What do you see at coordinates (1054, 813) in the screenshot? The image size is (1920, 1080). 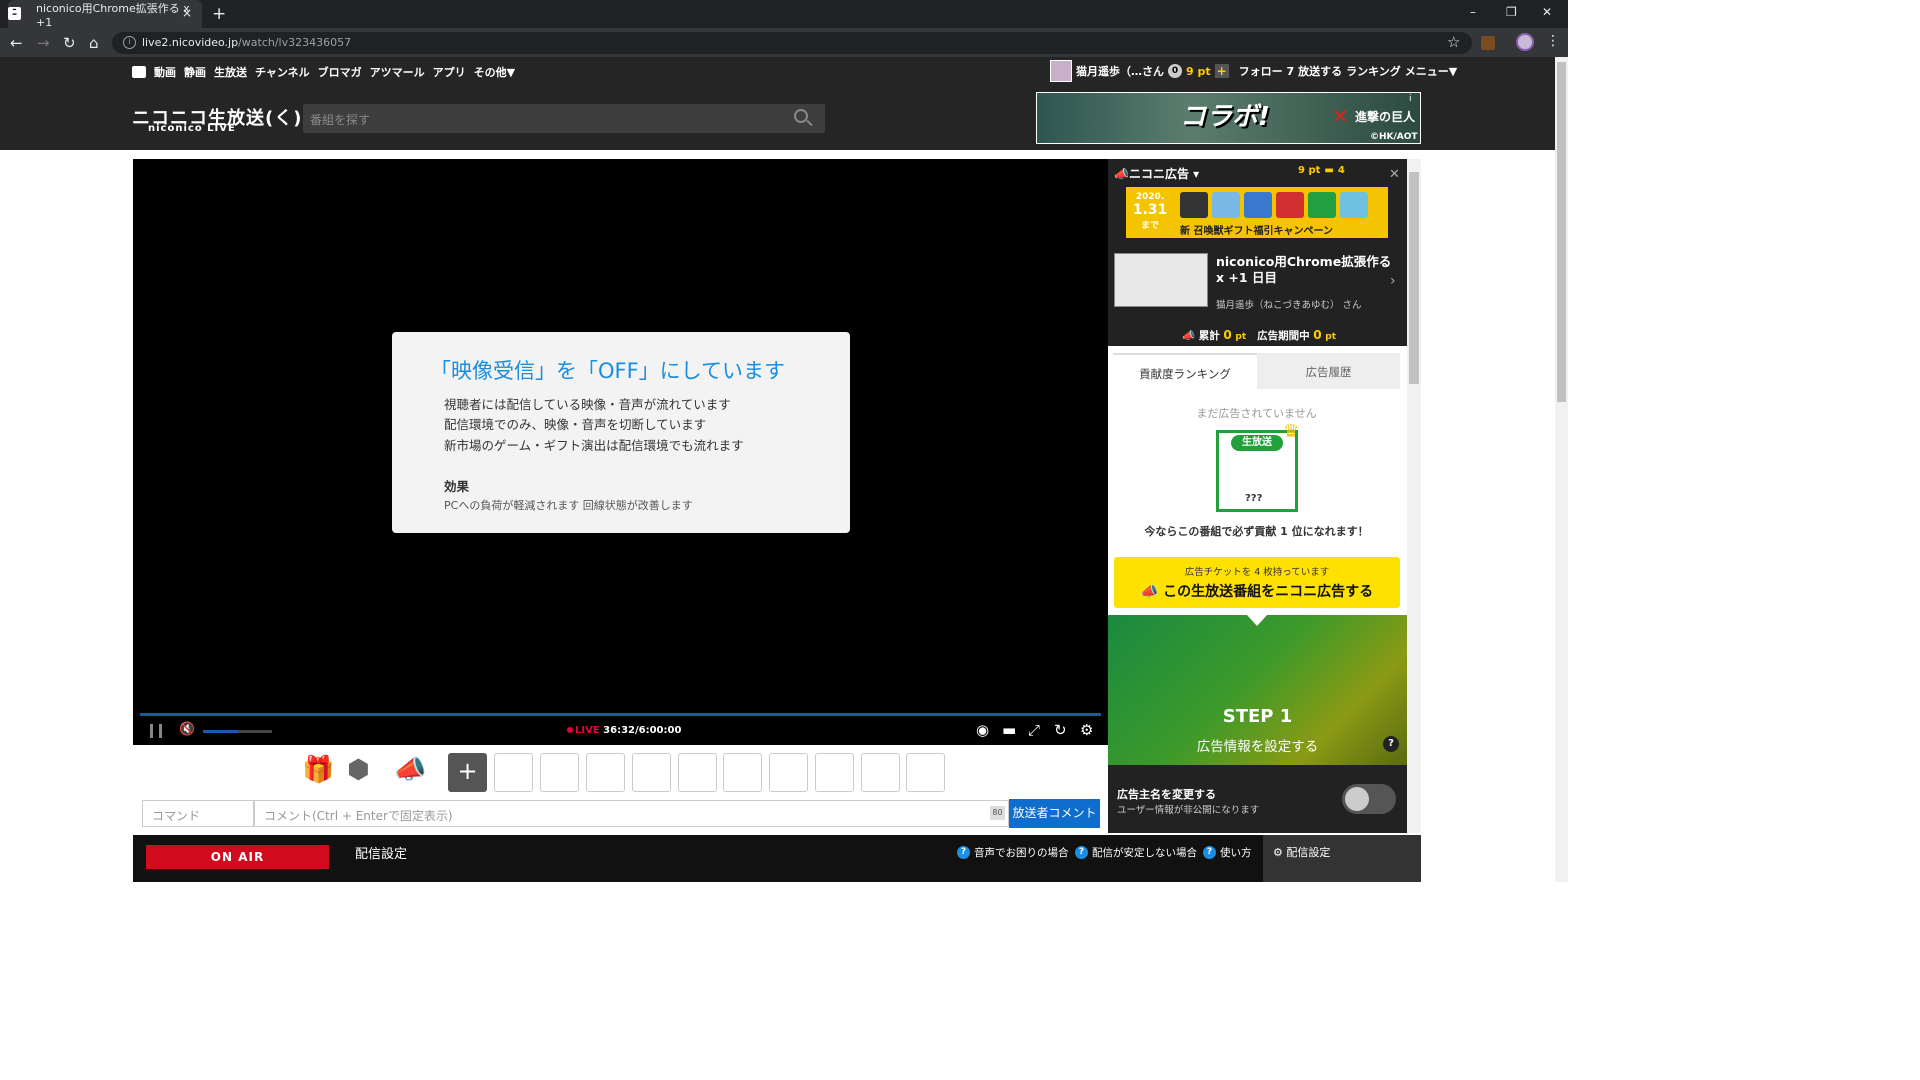 I see `broadcaster-comment-button: 放送者コメント` at bounding box center [1054, 813].